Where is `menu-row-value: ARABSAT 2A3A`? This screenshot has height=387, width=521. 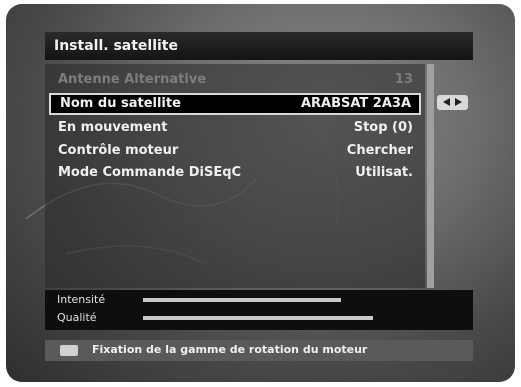 menu-row-value: ARABSAT 2A3A is located at coordinates (355, 103).